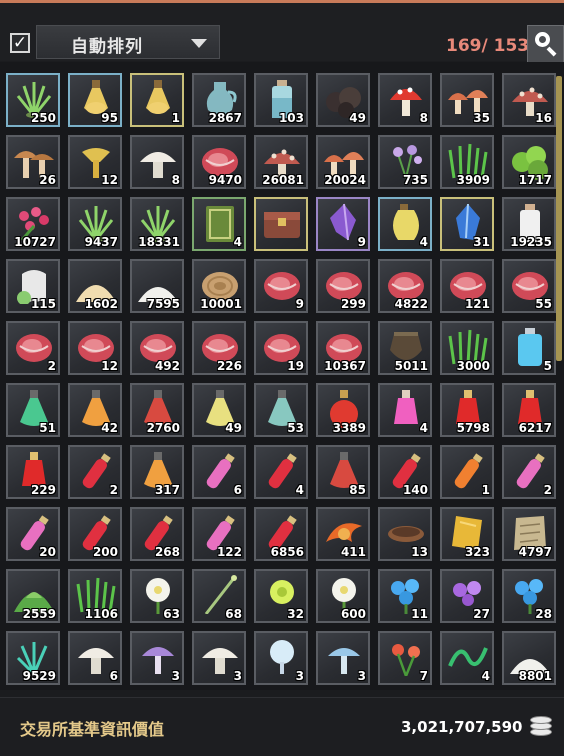 The width and height of the screenshot is (564, 756). I want to click on item-quantity: 9, so click(299, 304).